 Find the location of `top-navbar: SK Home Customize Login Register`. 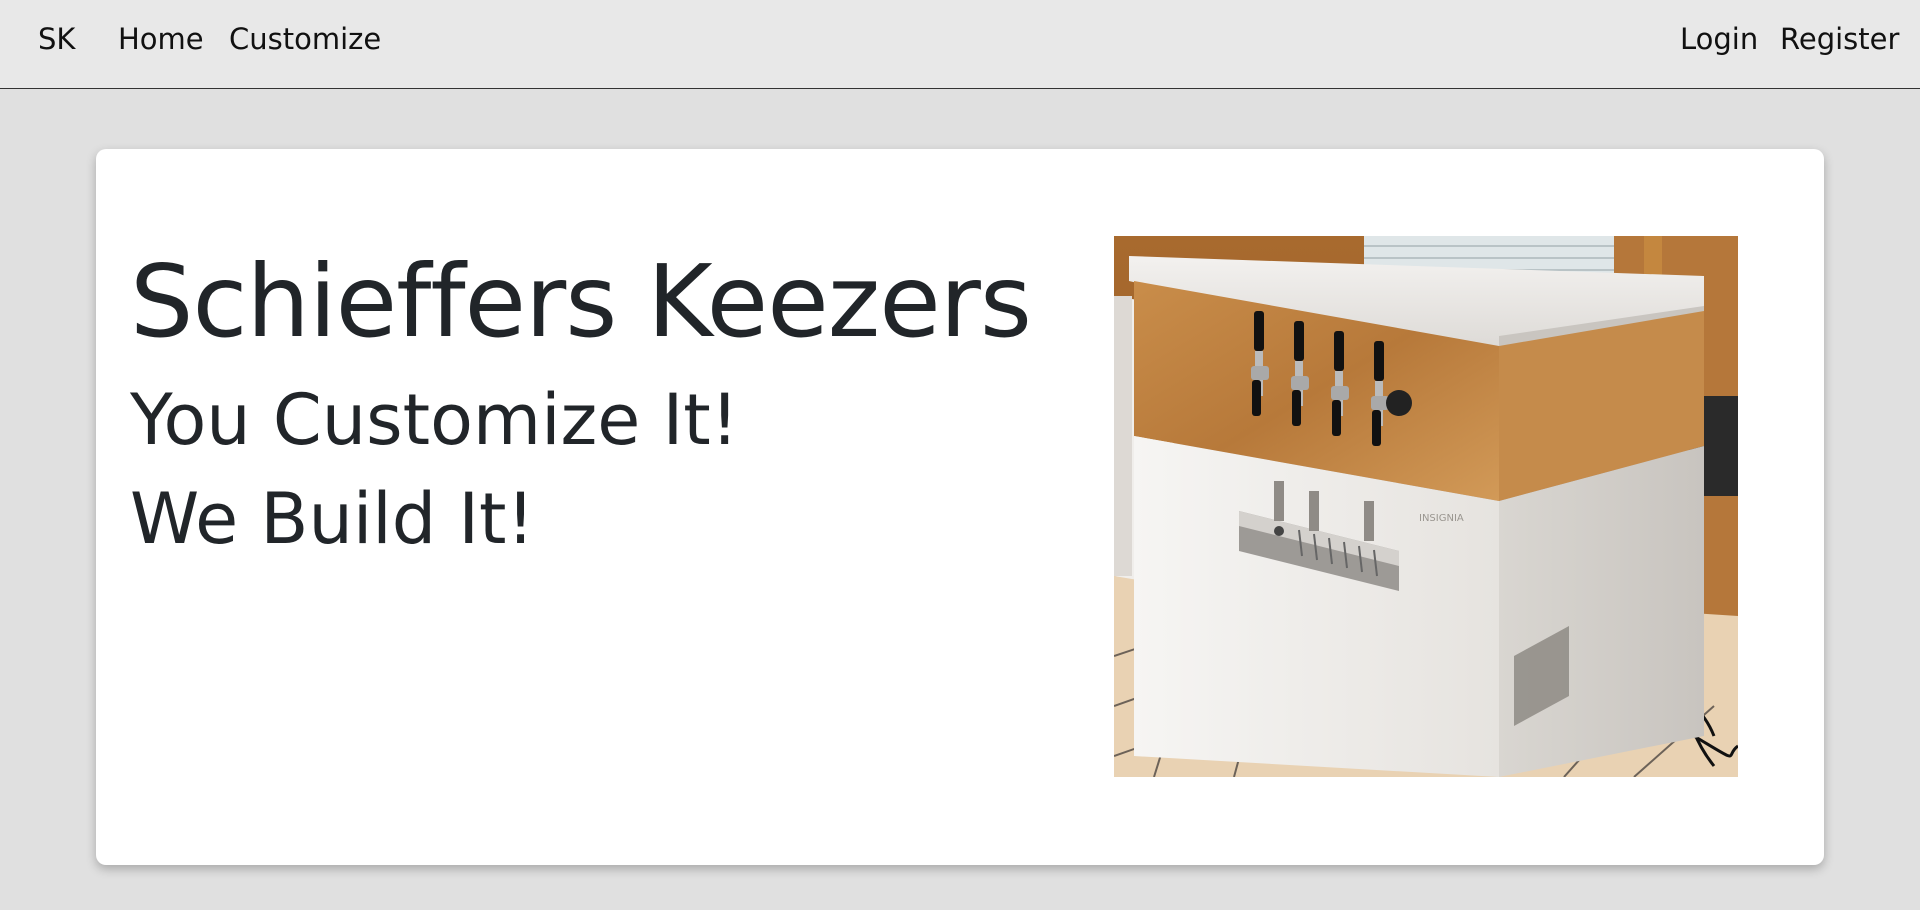

top-navbar: SK Home Customize Login Register is located at coordinates (960, 44).